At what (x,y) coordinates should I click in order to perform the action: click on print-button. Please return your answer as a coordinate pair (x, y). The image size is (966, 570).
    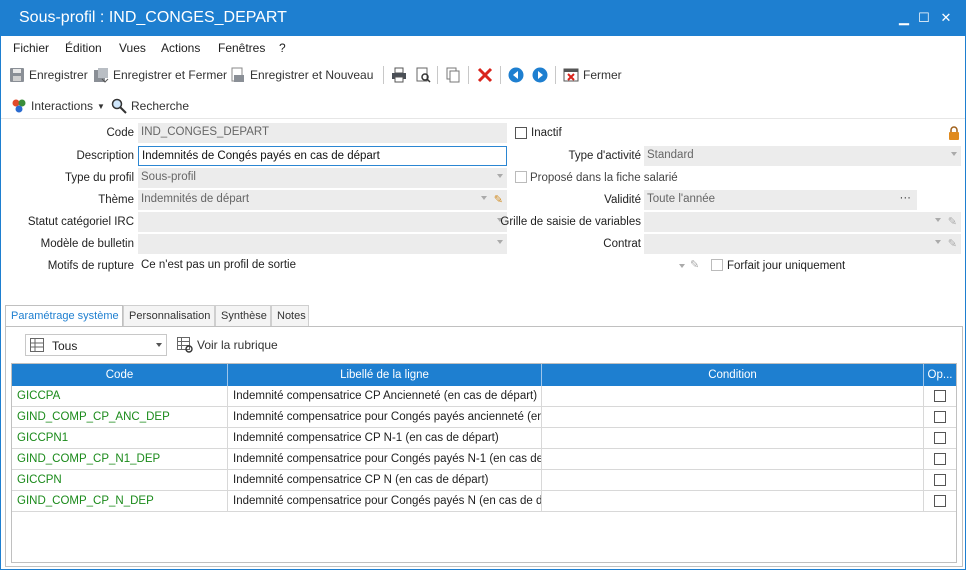
    Looking at the image, I should click on (399, 75).